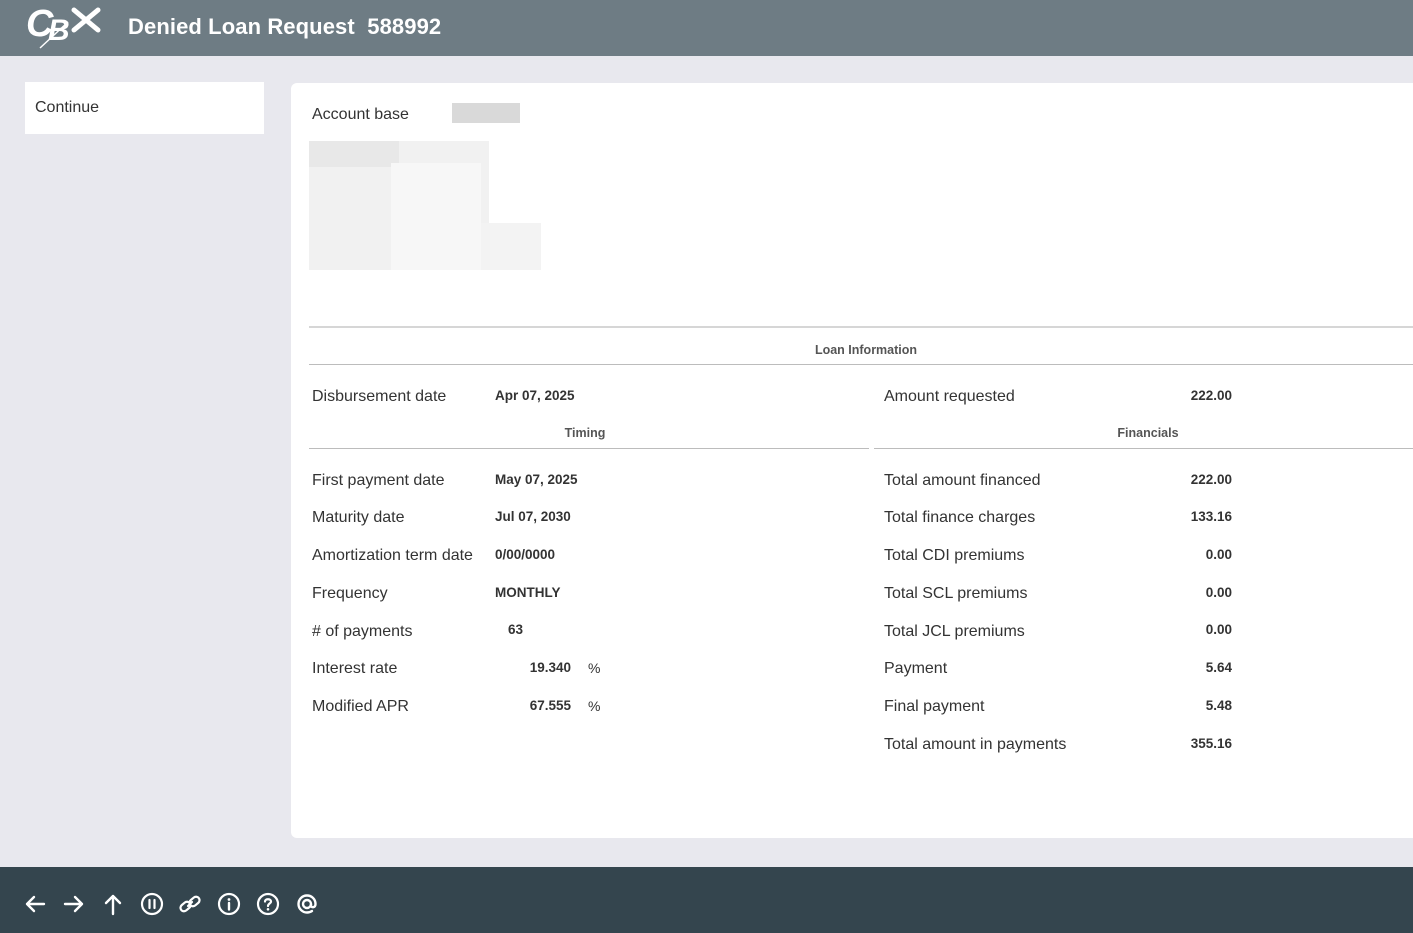  What do you see at coordinates (1211, 516) in the screenshot?
I see `total-finance-charges-value: 133.16` at bounding box center [1211, 516].